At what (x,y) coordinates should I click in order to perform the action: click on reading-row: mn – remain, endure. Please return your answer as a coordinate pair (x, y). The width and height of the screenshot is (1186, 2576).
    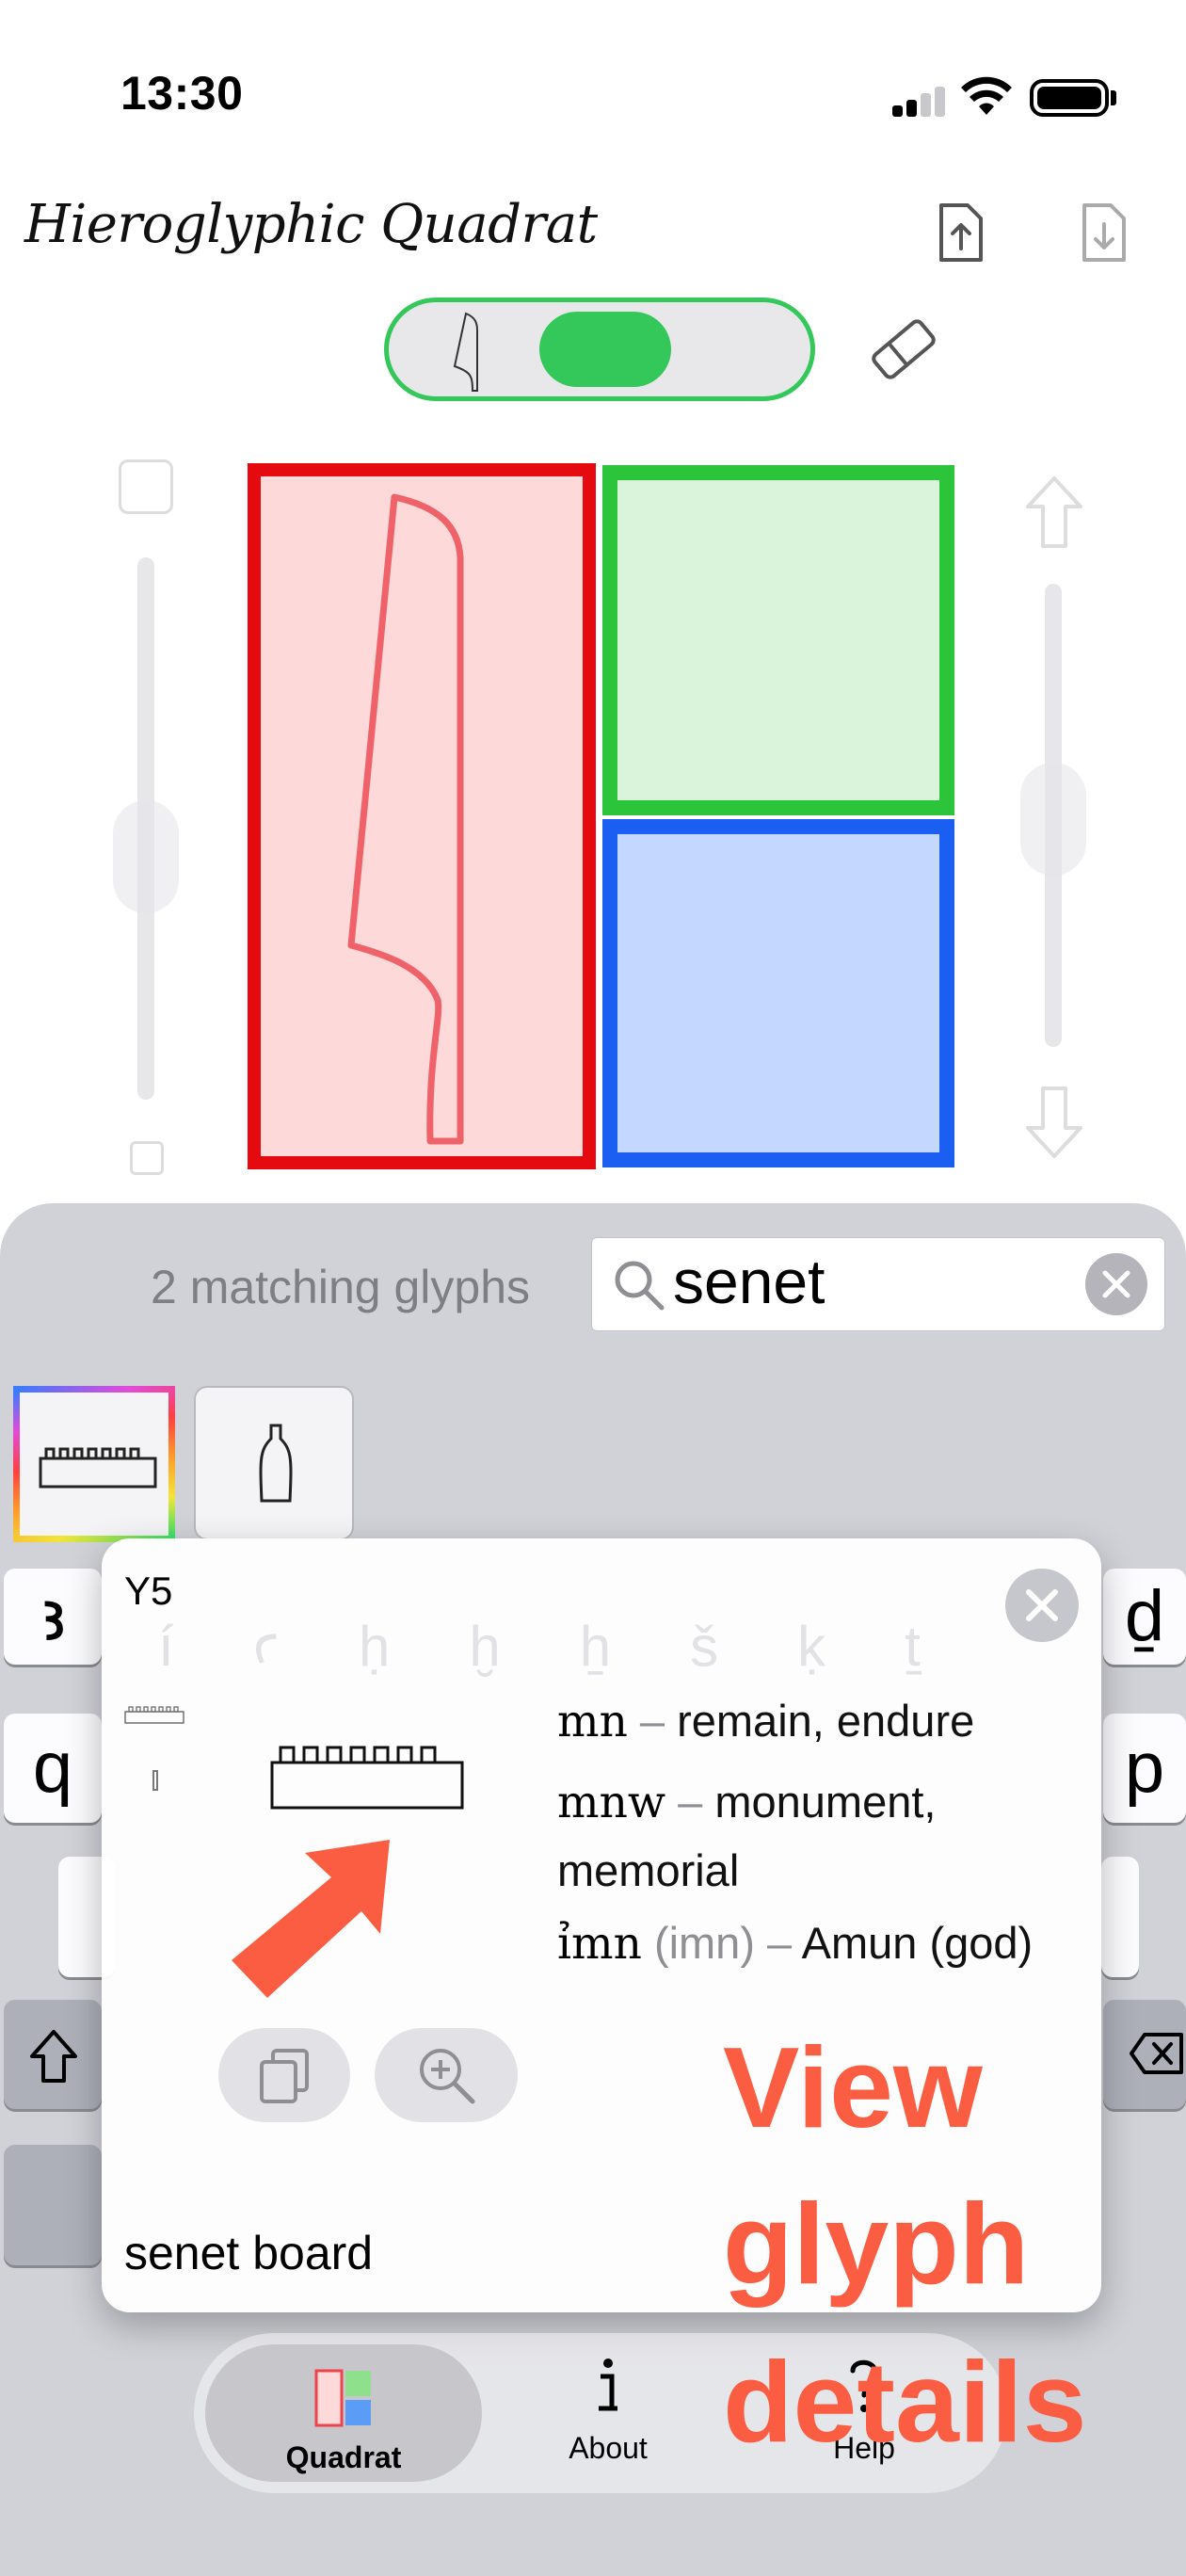
    Looking at the image, I should click on (820, 1721).